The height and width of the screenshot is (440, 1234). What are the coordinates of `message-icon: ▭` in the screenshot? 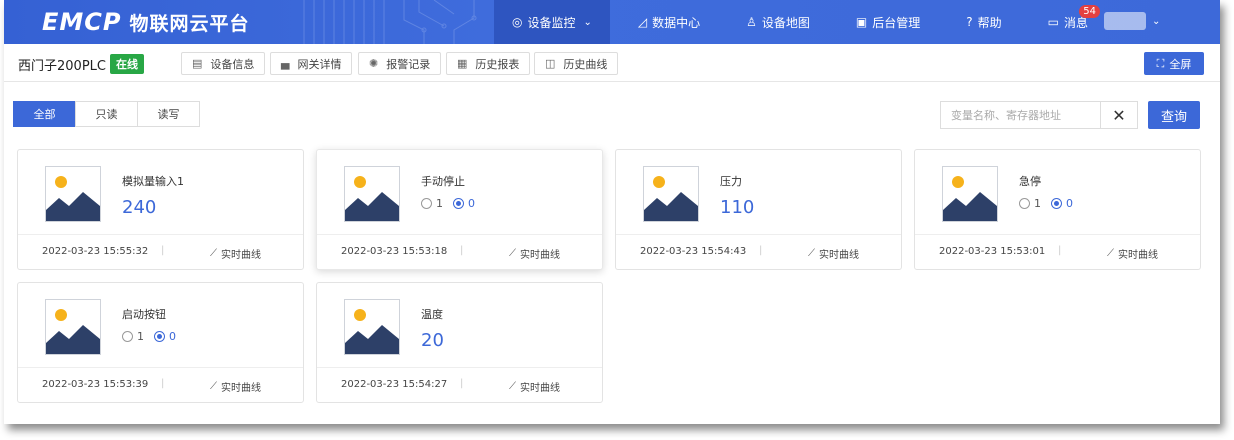 It's located at (1053, 22).